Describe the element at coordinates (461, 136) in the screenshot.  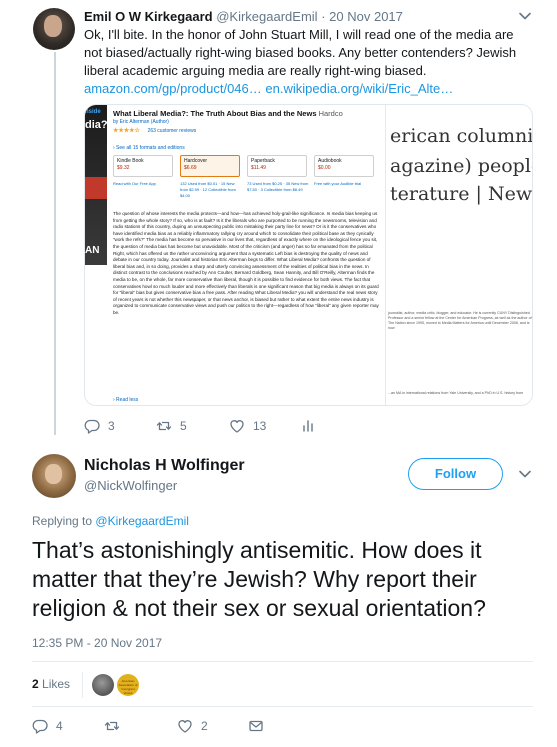
I see `wiki-text-line-1: erican columnist` at that location.